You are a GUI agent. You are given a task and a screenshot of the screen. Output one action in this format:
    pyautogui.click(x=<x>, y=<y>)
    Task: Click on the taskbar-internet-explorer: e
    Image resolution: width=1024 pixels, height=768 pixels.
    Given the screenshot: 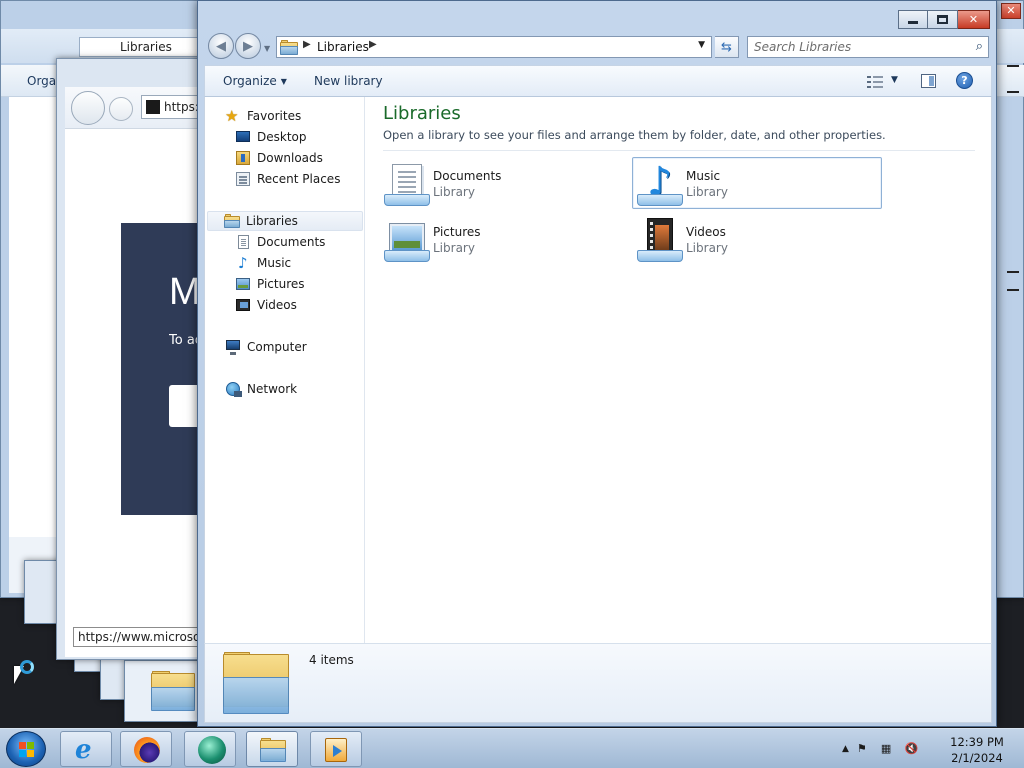 What is the action you would take?
    pyautogui.click(x=86, y=749)
    